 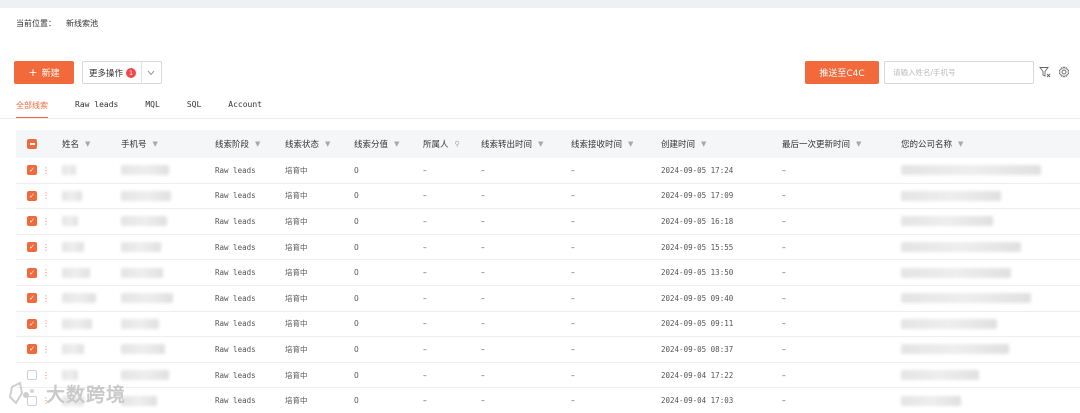 What do you see at coordinates (32, 144) in the screenshot?
I see `select-all-checkbox` at bounding box center [32, 144].